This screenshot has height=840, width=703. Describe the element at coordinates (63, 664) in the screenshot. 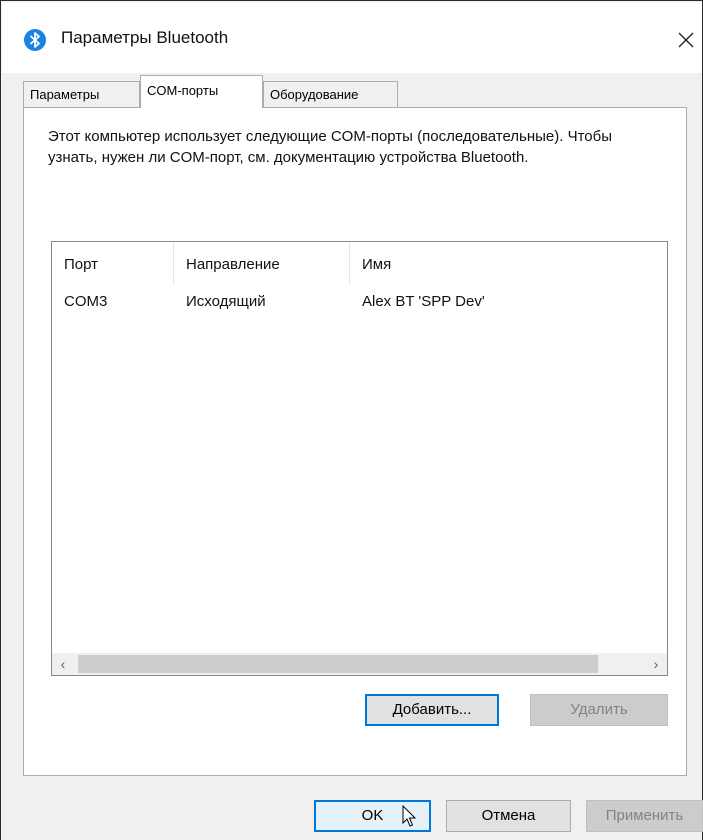

I see `scroll-left-icon: ‹` at that location.